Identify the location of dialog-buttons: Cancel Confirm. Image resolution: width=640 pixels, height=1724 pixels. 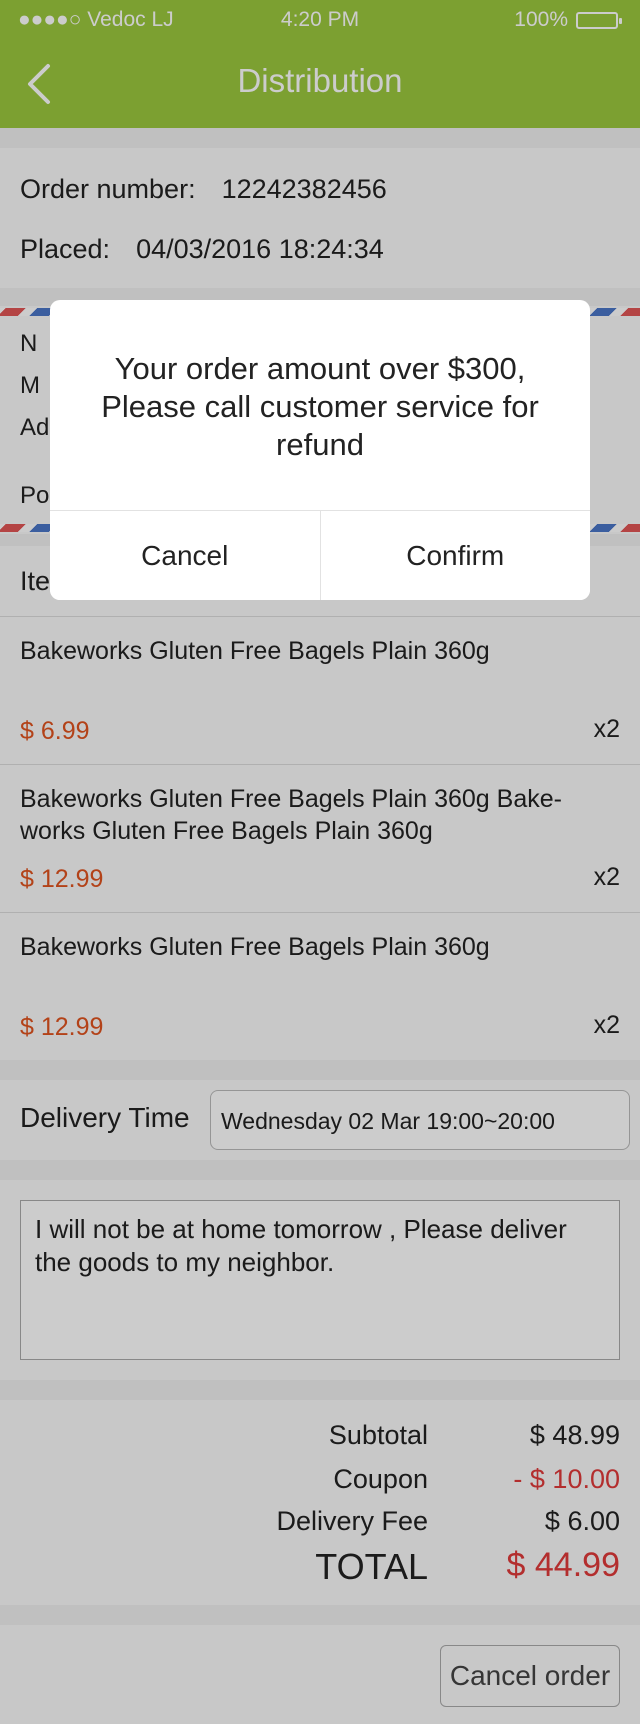
(320, 555).